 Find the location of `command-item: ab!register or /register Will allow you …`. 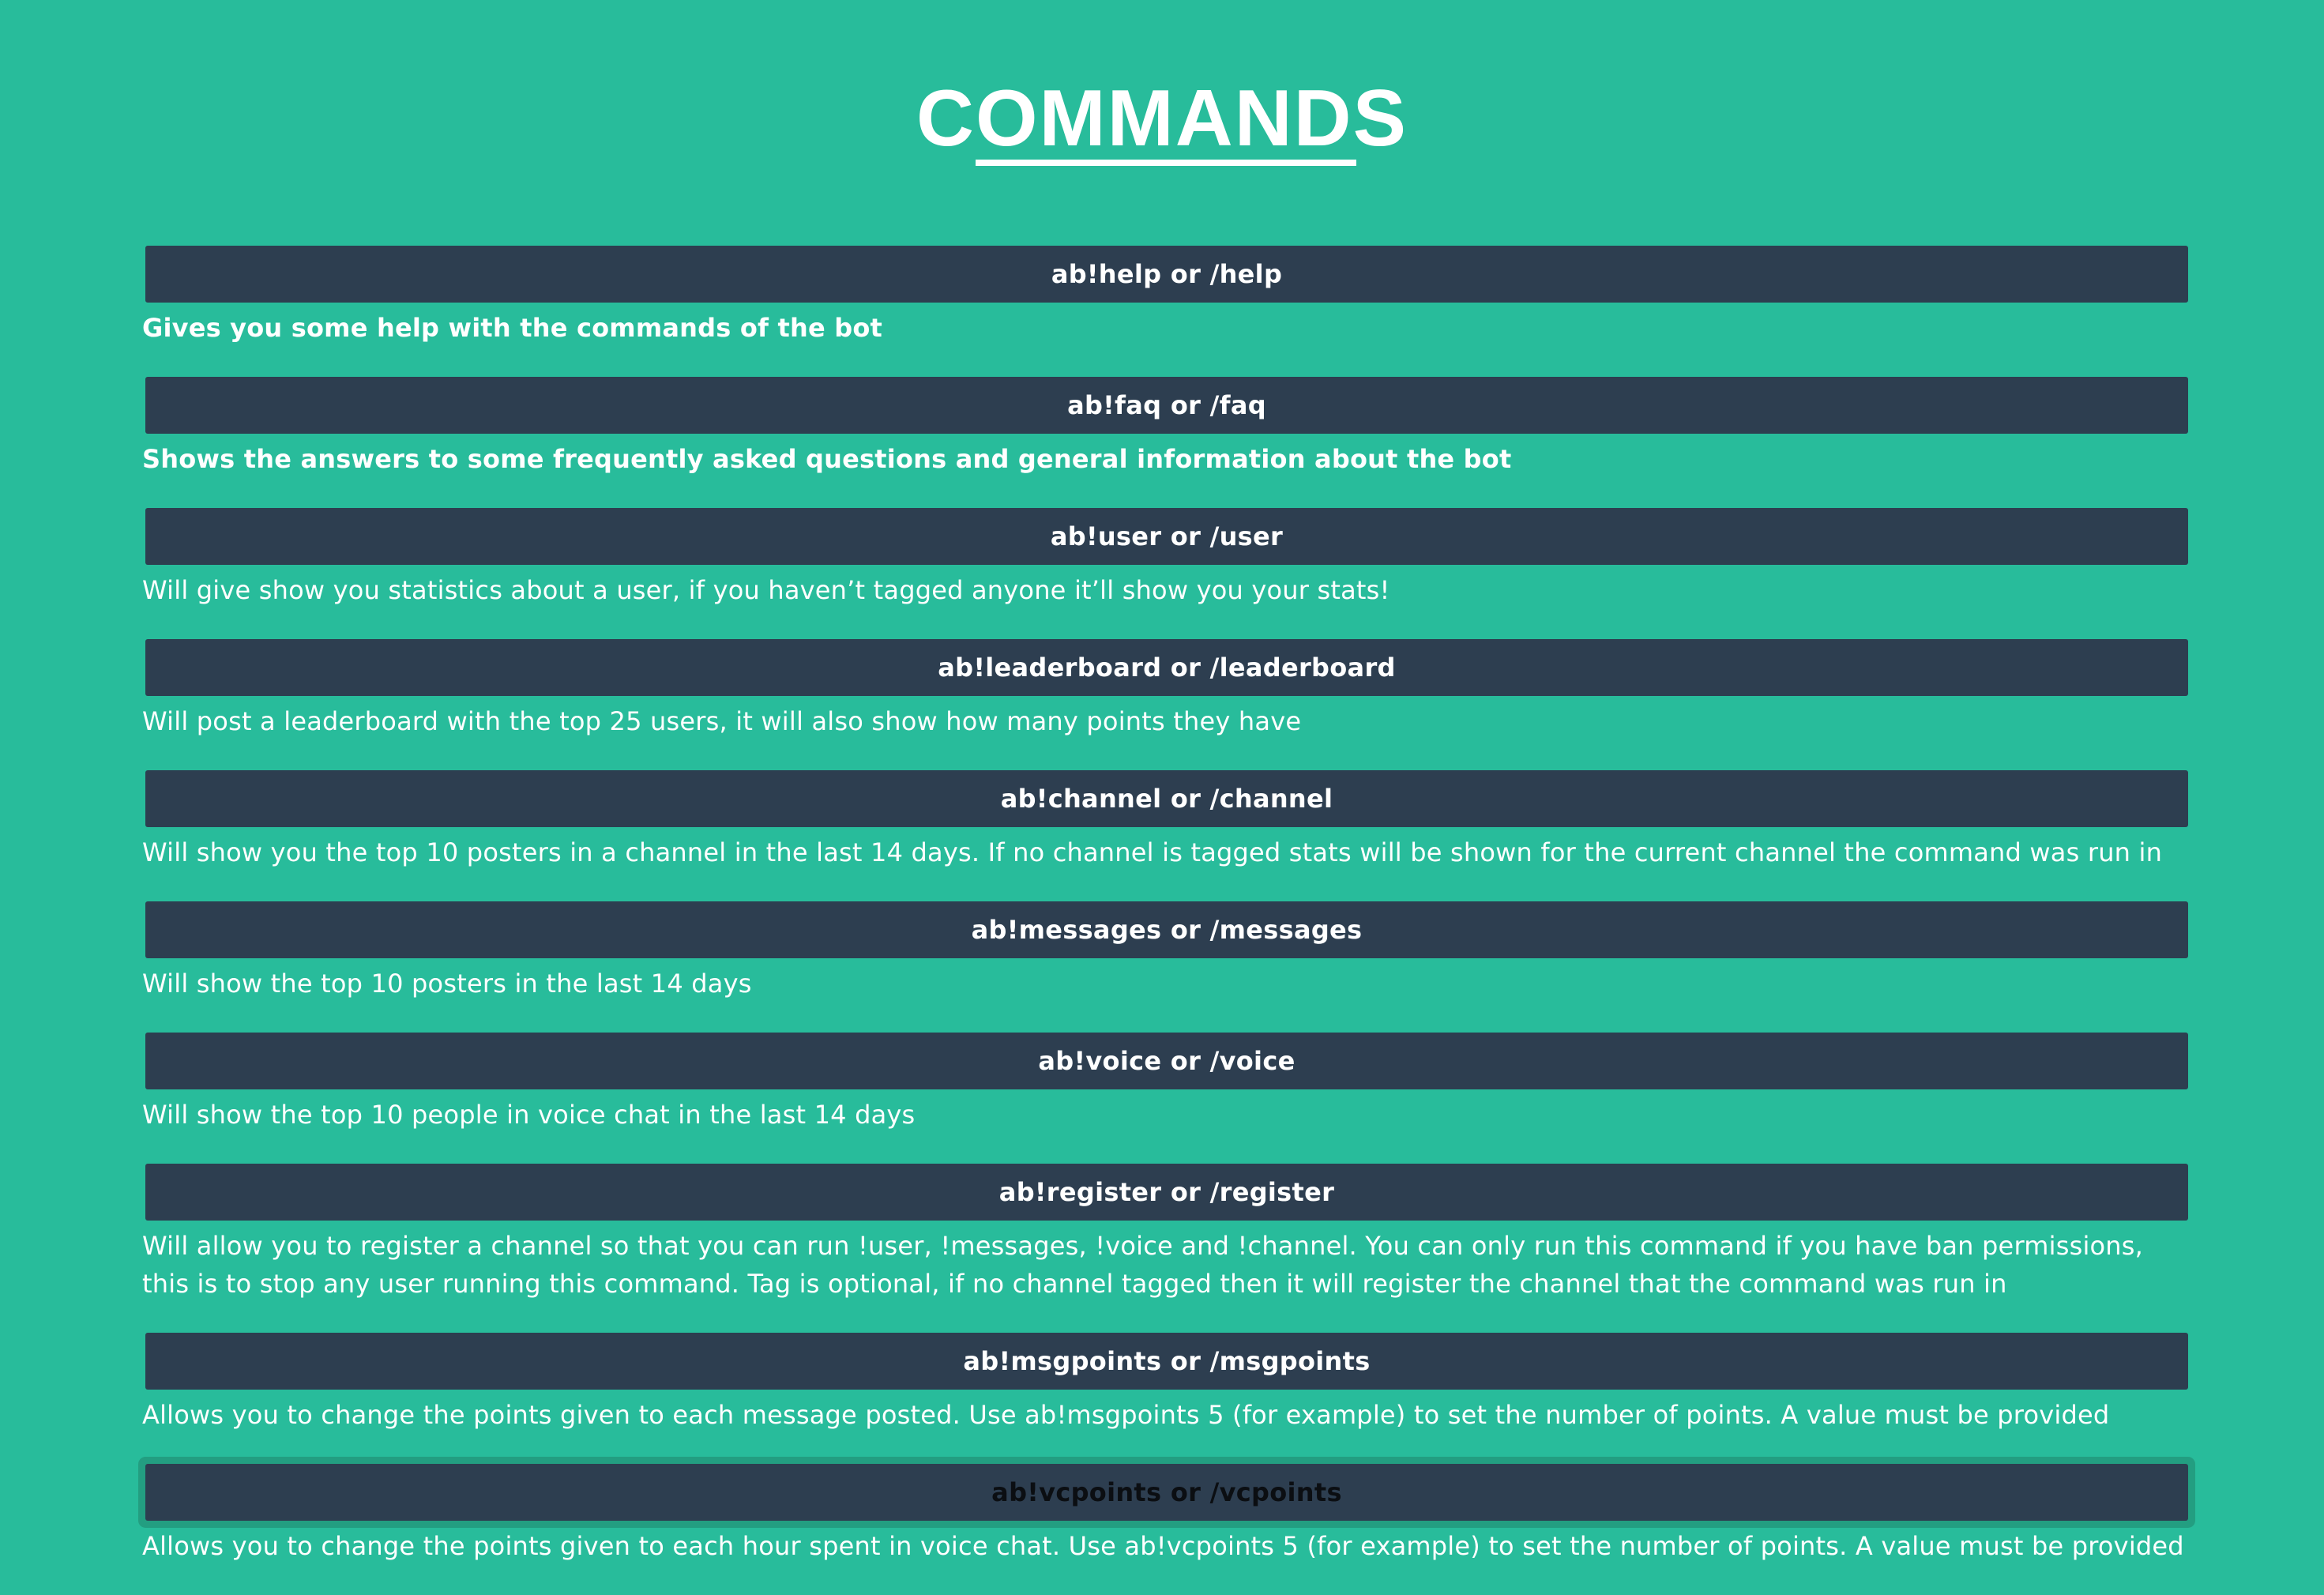

command-item: ab!register or /register Will allow you … is located at coordinates (1165, 1233).